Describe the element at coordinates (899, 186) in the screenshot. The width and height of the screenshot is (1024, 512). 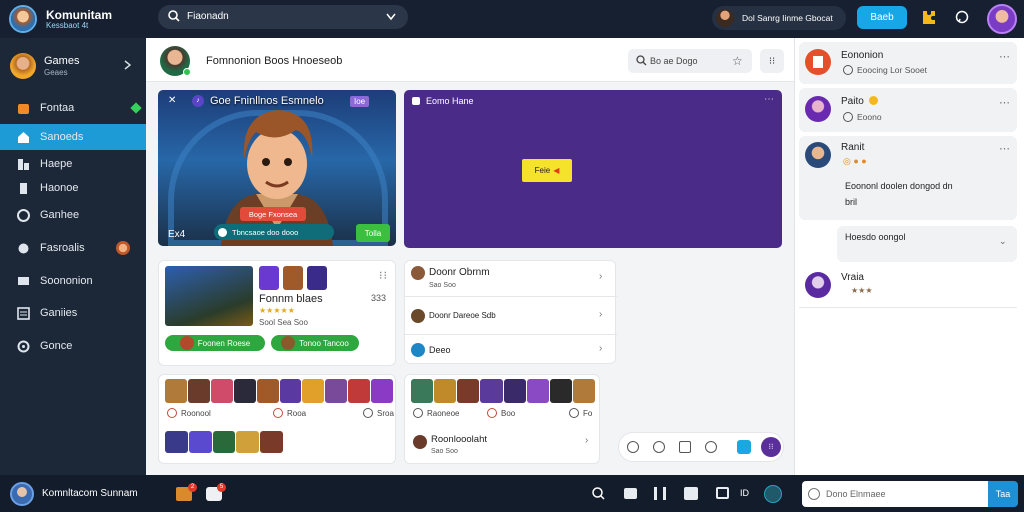
I see `chat-text: Eoononl doolen dongod dn` at that location.